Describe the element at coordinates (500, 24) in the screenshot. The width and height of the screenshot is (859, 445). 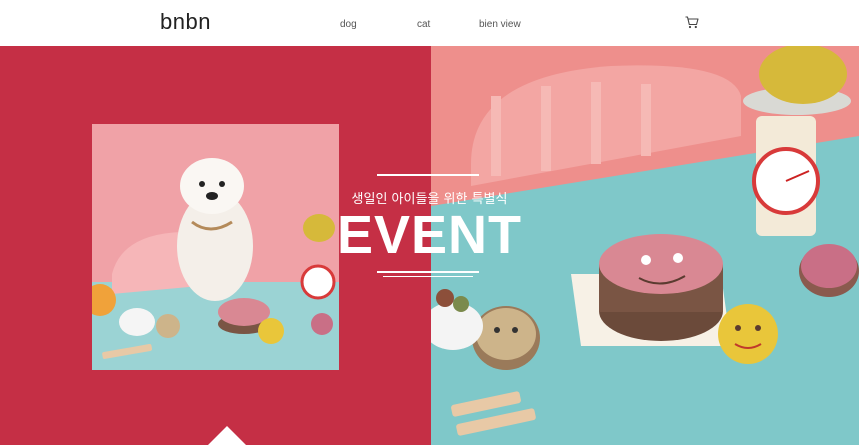
I see `nav-link-bien-view: bien view` at that location.